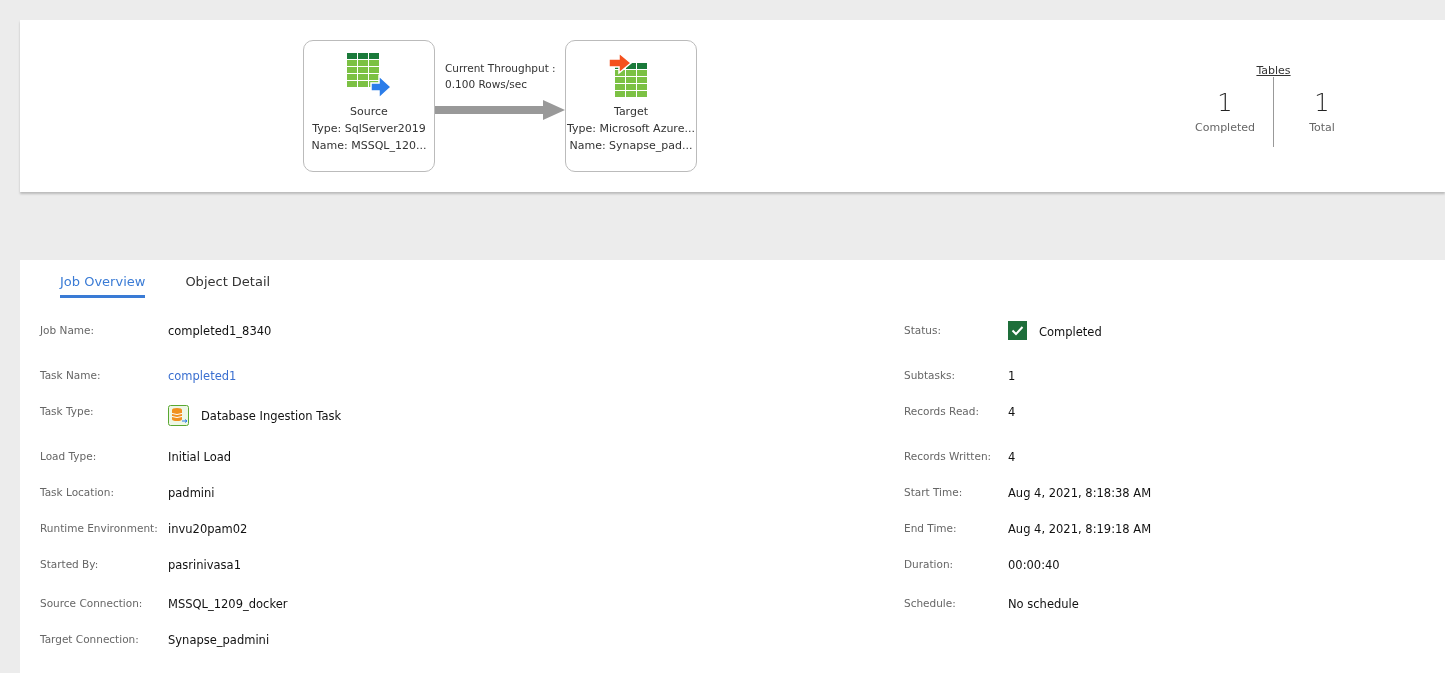 Image resolution: width=1445 pixels, height=673 pixels. What do you see at coordinates (103, 284) in the screenshot?
I see `tab: Job Overview` at bounding box center [103, 284].